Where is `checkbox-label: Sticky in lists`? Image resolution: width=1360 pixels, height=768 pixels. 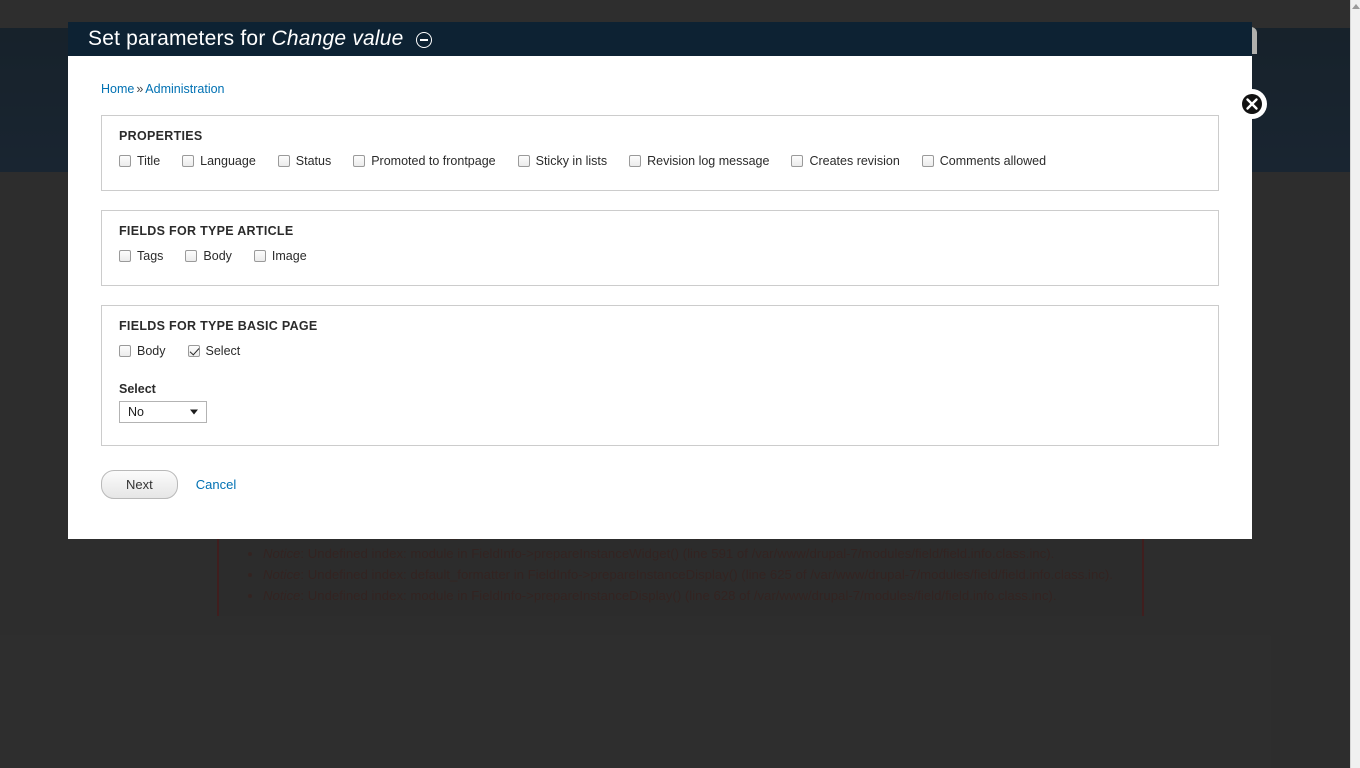
checkbox-label: Sticky in lists is located at coordinates (571, 161).